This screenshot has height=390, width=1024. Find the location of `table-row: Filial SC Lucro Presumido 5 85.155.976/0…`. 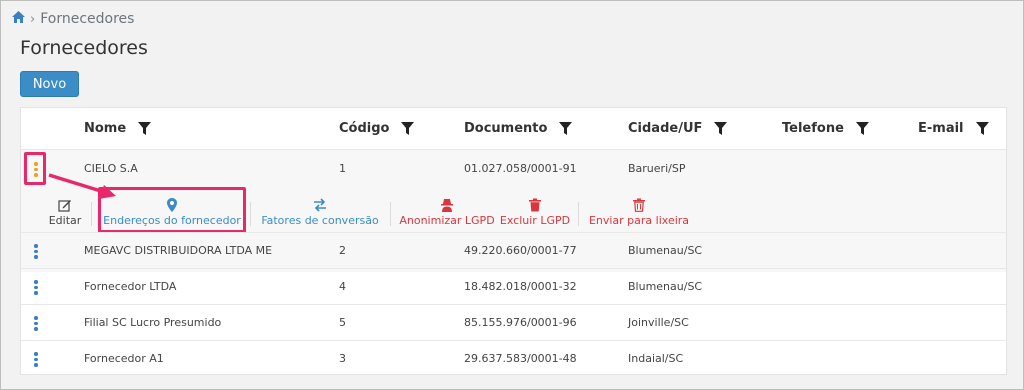

table-row: Filial SC Lucro Presumido 5 85.155.976/0… is located at coordinates (513, 322).